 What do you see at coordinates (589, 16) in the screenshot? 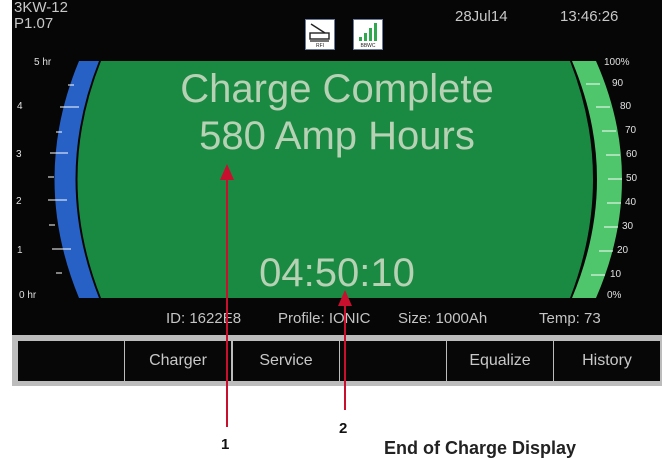
I see `time-label: 13:46:26` at bounding box center [589, 16].